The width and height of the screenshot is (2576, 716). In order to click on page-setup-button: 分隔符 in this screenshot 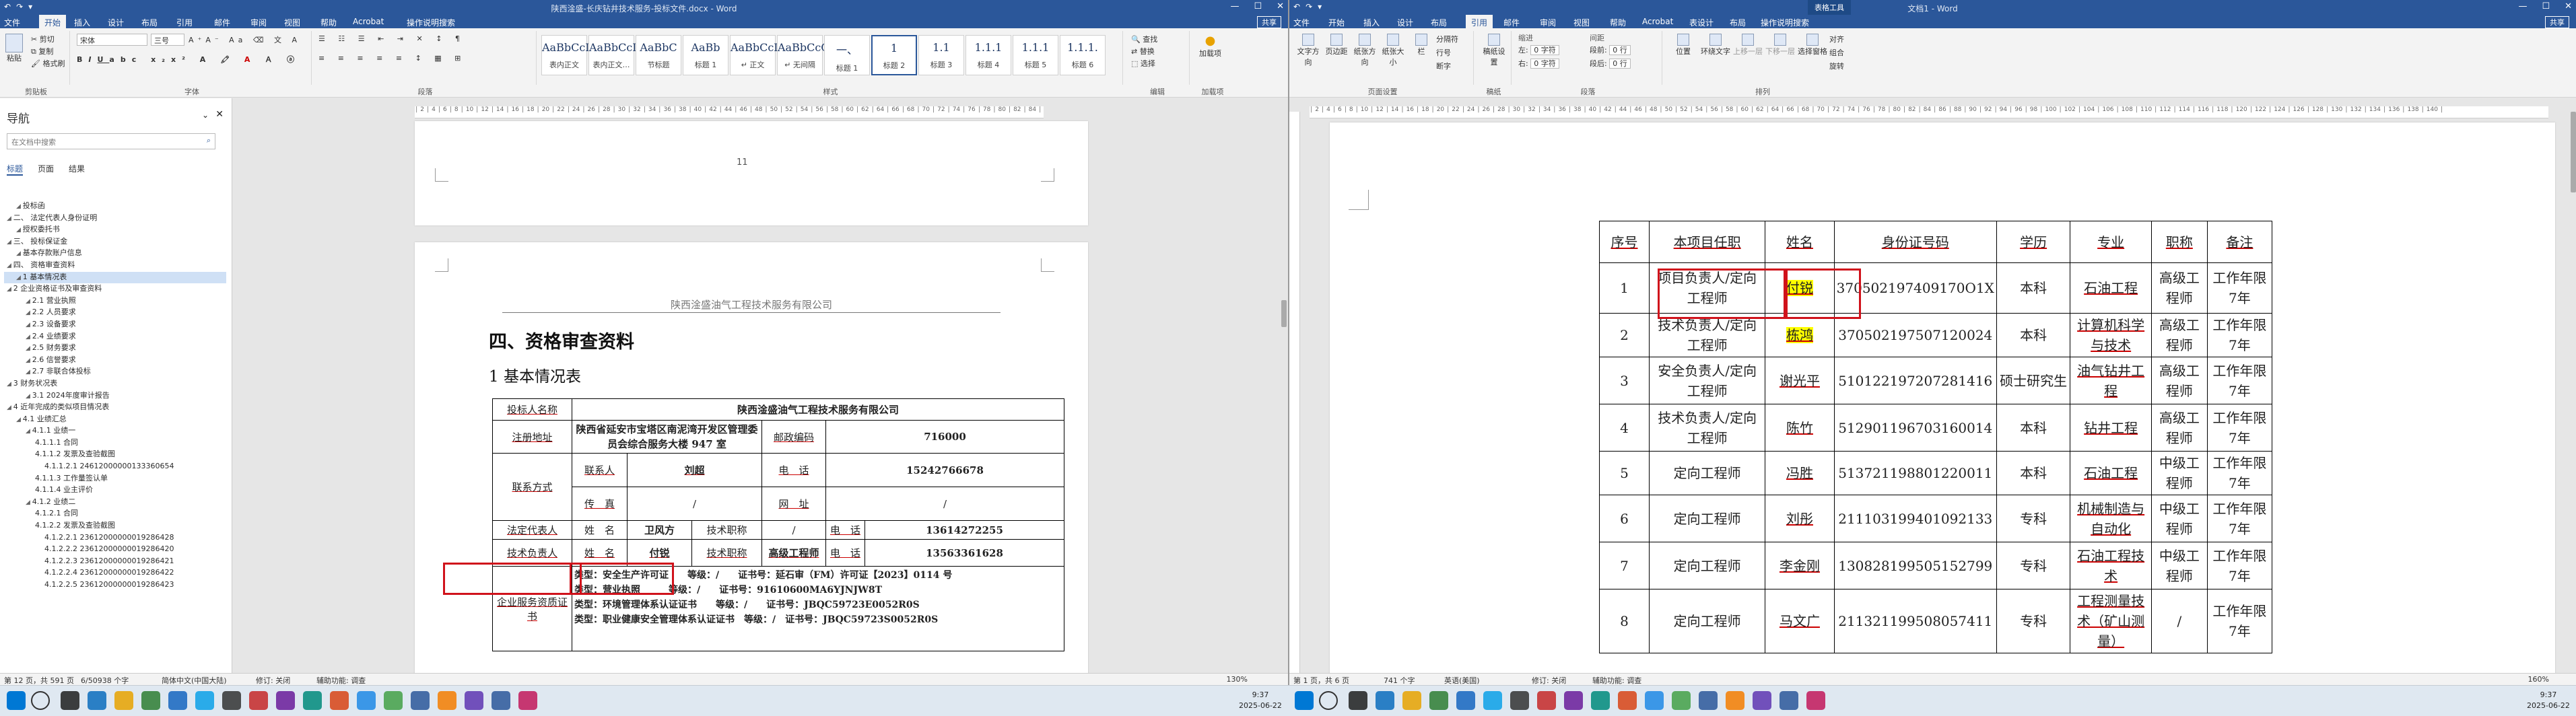, I will do `click(1447, 39)`.